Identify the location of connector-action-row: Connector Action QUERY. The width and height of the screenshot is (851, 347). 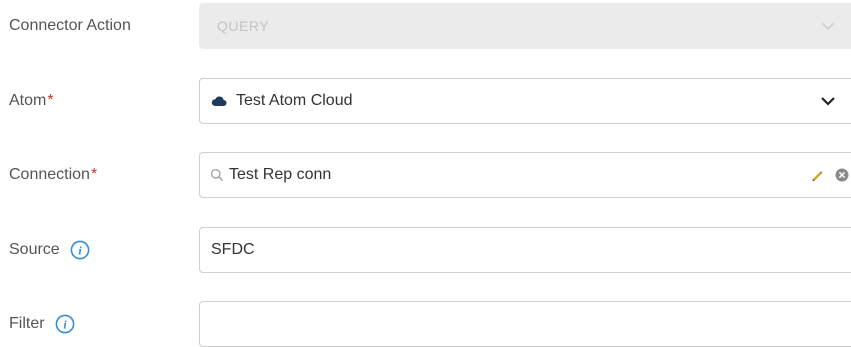
(425, 26).